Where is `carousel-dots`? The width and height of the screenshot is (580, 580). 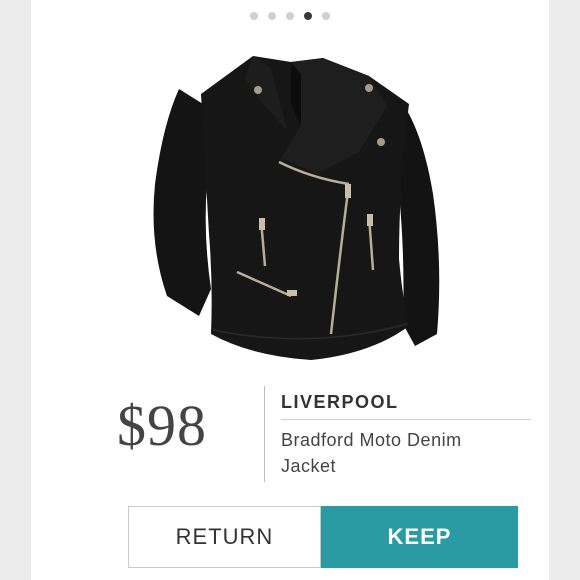
carousel-dots is located at coordinates (290, 16).